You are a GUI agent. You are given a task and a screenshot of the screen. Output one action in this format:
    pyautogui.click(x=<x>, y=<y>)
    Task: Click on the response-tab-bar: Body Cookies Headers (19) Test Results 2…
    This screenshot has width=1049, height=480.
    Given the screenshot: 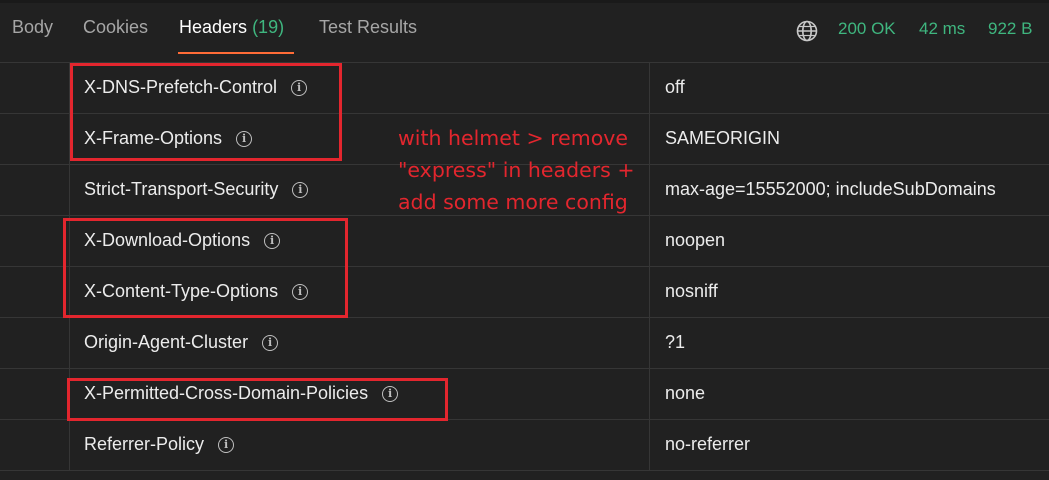 What is the action you would take?
    pyautogui.click(x=524, y=33)
    